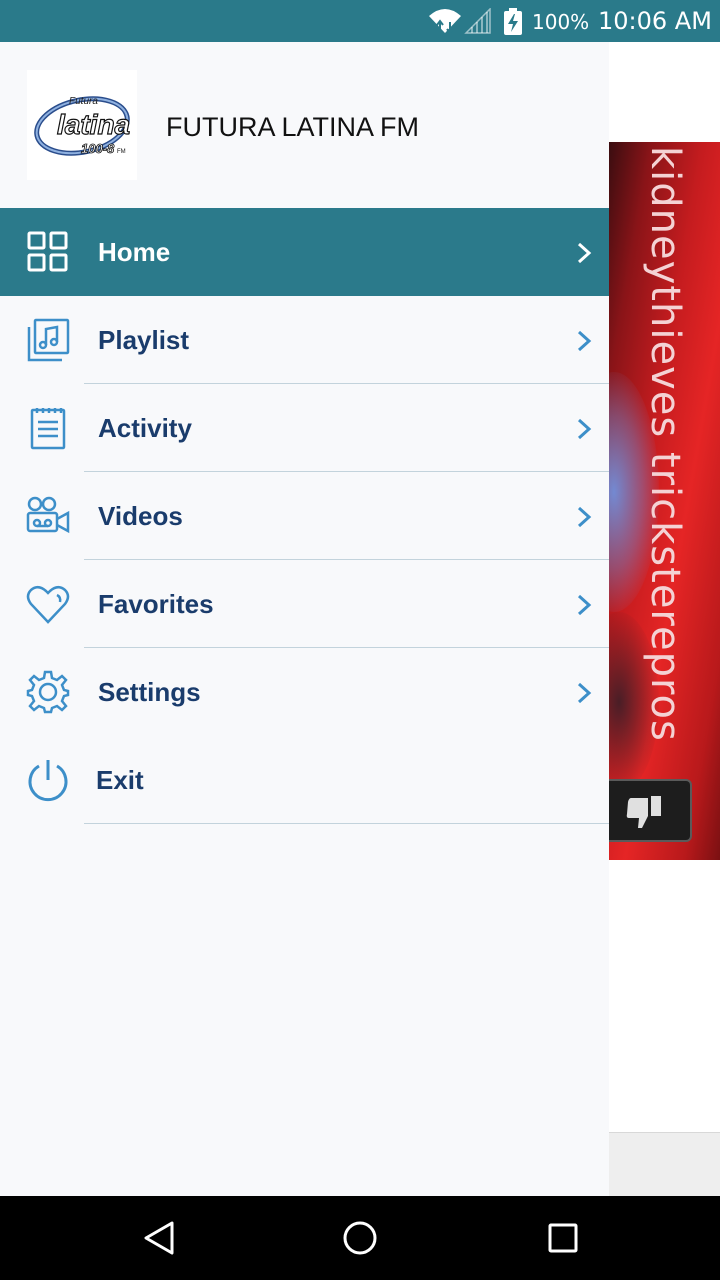  I want to click on home-circle-icon, so click(360, 1240).